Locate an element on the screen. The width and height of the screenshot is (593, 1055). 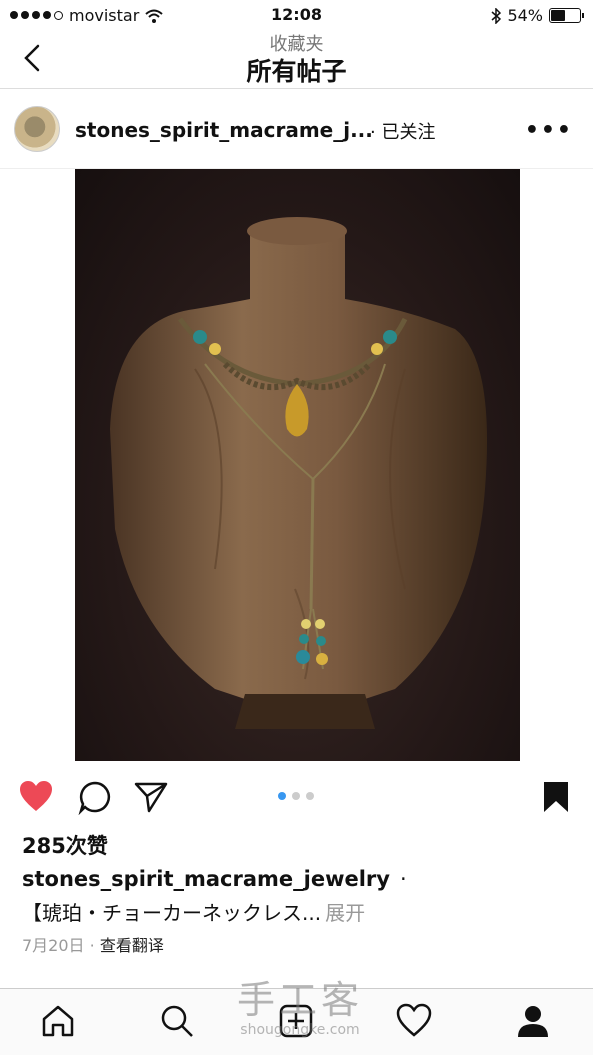
post-date: 7月20日 is located at coordinates (53, 945).